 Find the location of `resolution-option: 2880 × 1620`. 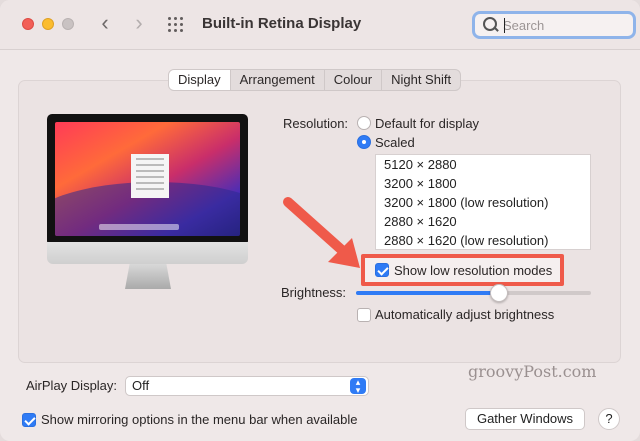

resolution-option: 2880 × 1620 is located at coordinates (483, 221).